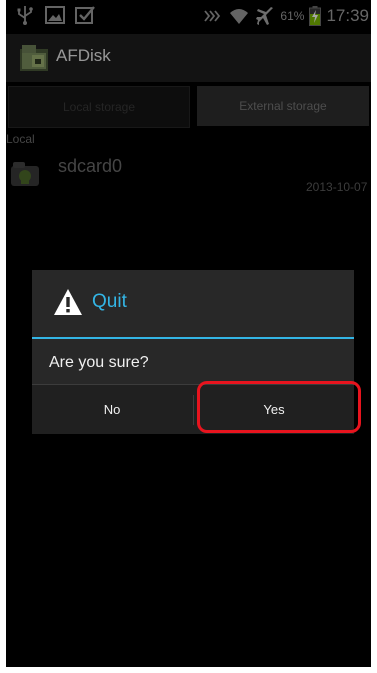 This screenshot has width=377, height=673. I want to click on dialog-title: Quit, so click(109, 301).